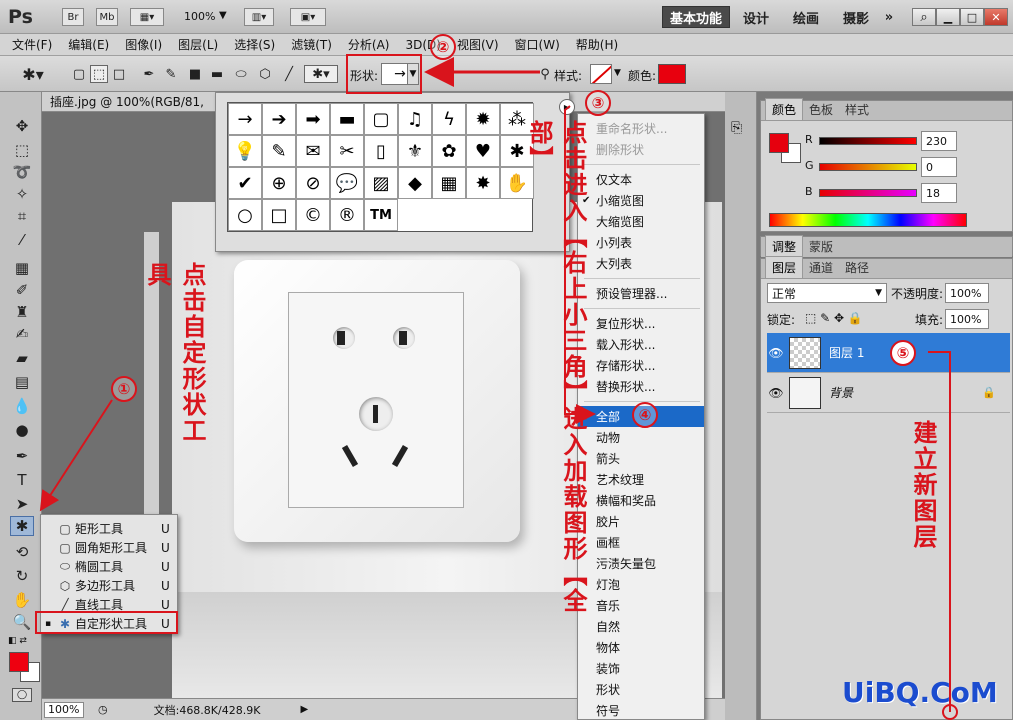  I want to click on menu-item: 灯泡, so click(641, 584).